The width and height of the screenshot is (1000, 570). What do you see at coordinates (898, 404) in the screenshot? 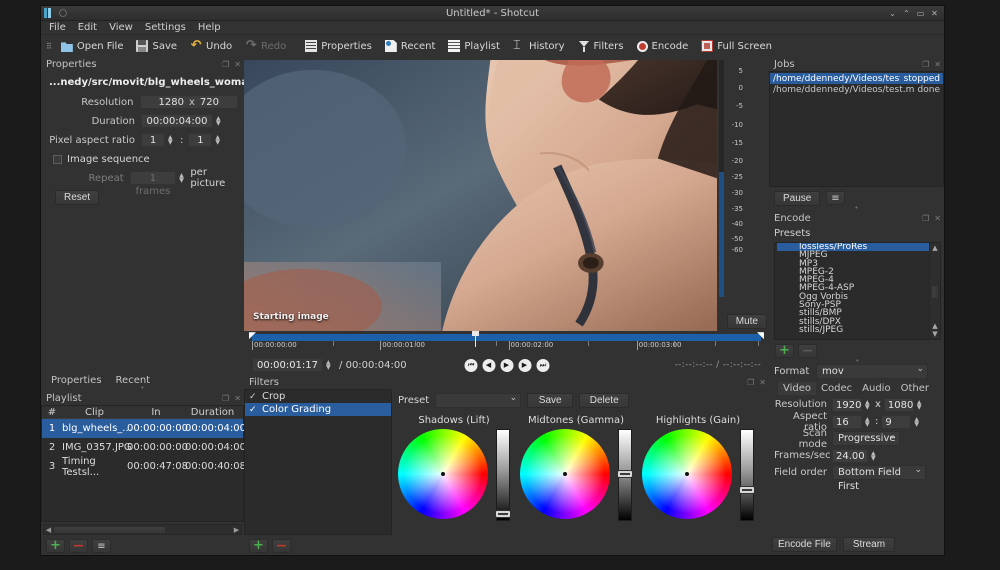
I see `encode-resolution-height-input: 1080` at bounding box center [898, 404].